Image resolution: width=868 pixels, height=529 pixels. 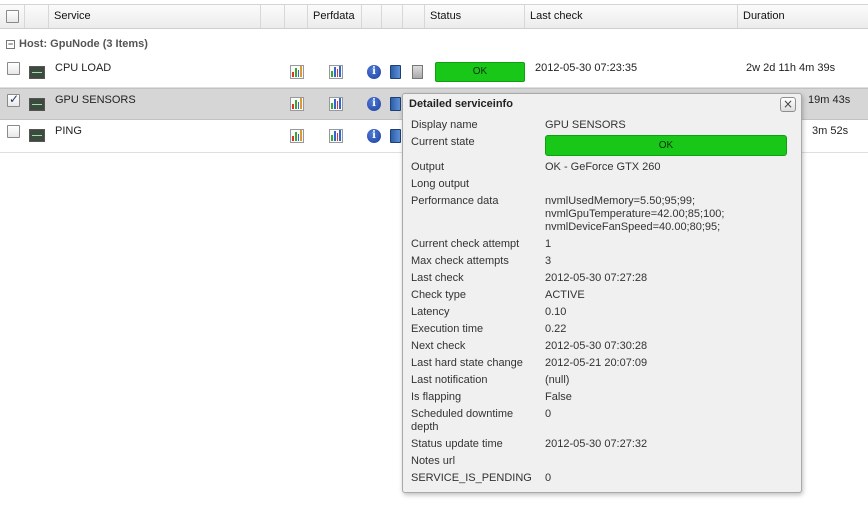 I want to click on field-label: Output, so click(x=428, y=167).